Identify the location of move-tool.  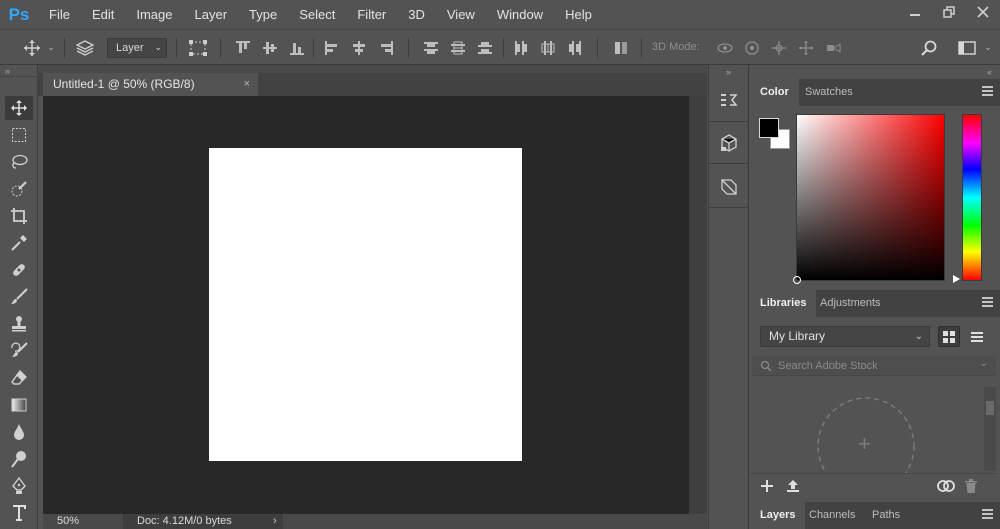
(19, 108).